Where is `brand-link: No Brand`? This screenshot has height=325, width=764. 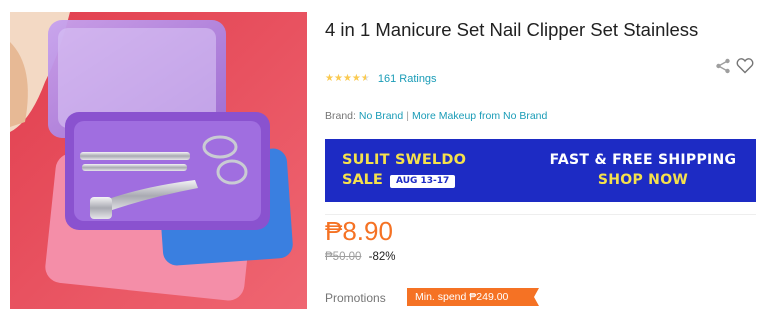 brand-link: No Brand is located at coordinates (381, 116).